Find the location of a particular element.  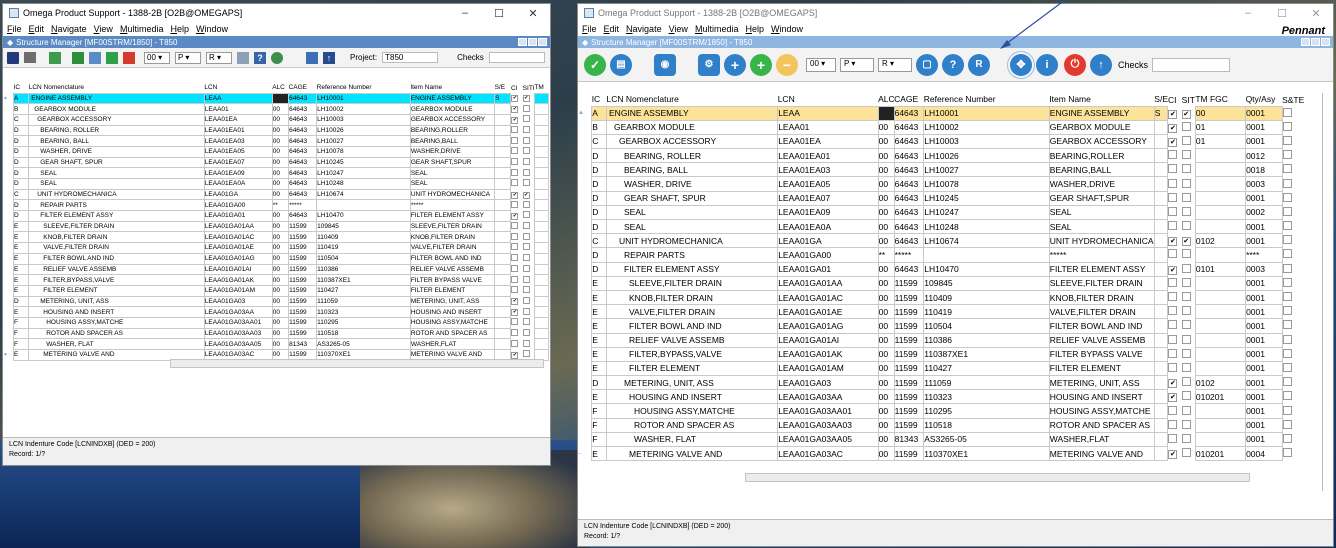

minimize-button: – is located at coordinates (465, 13).